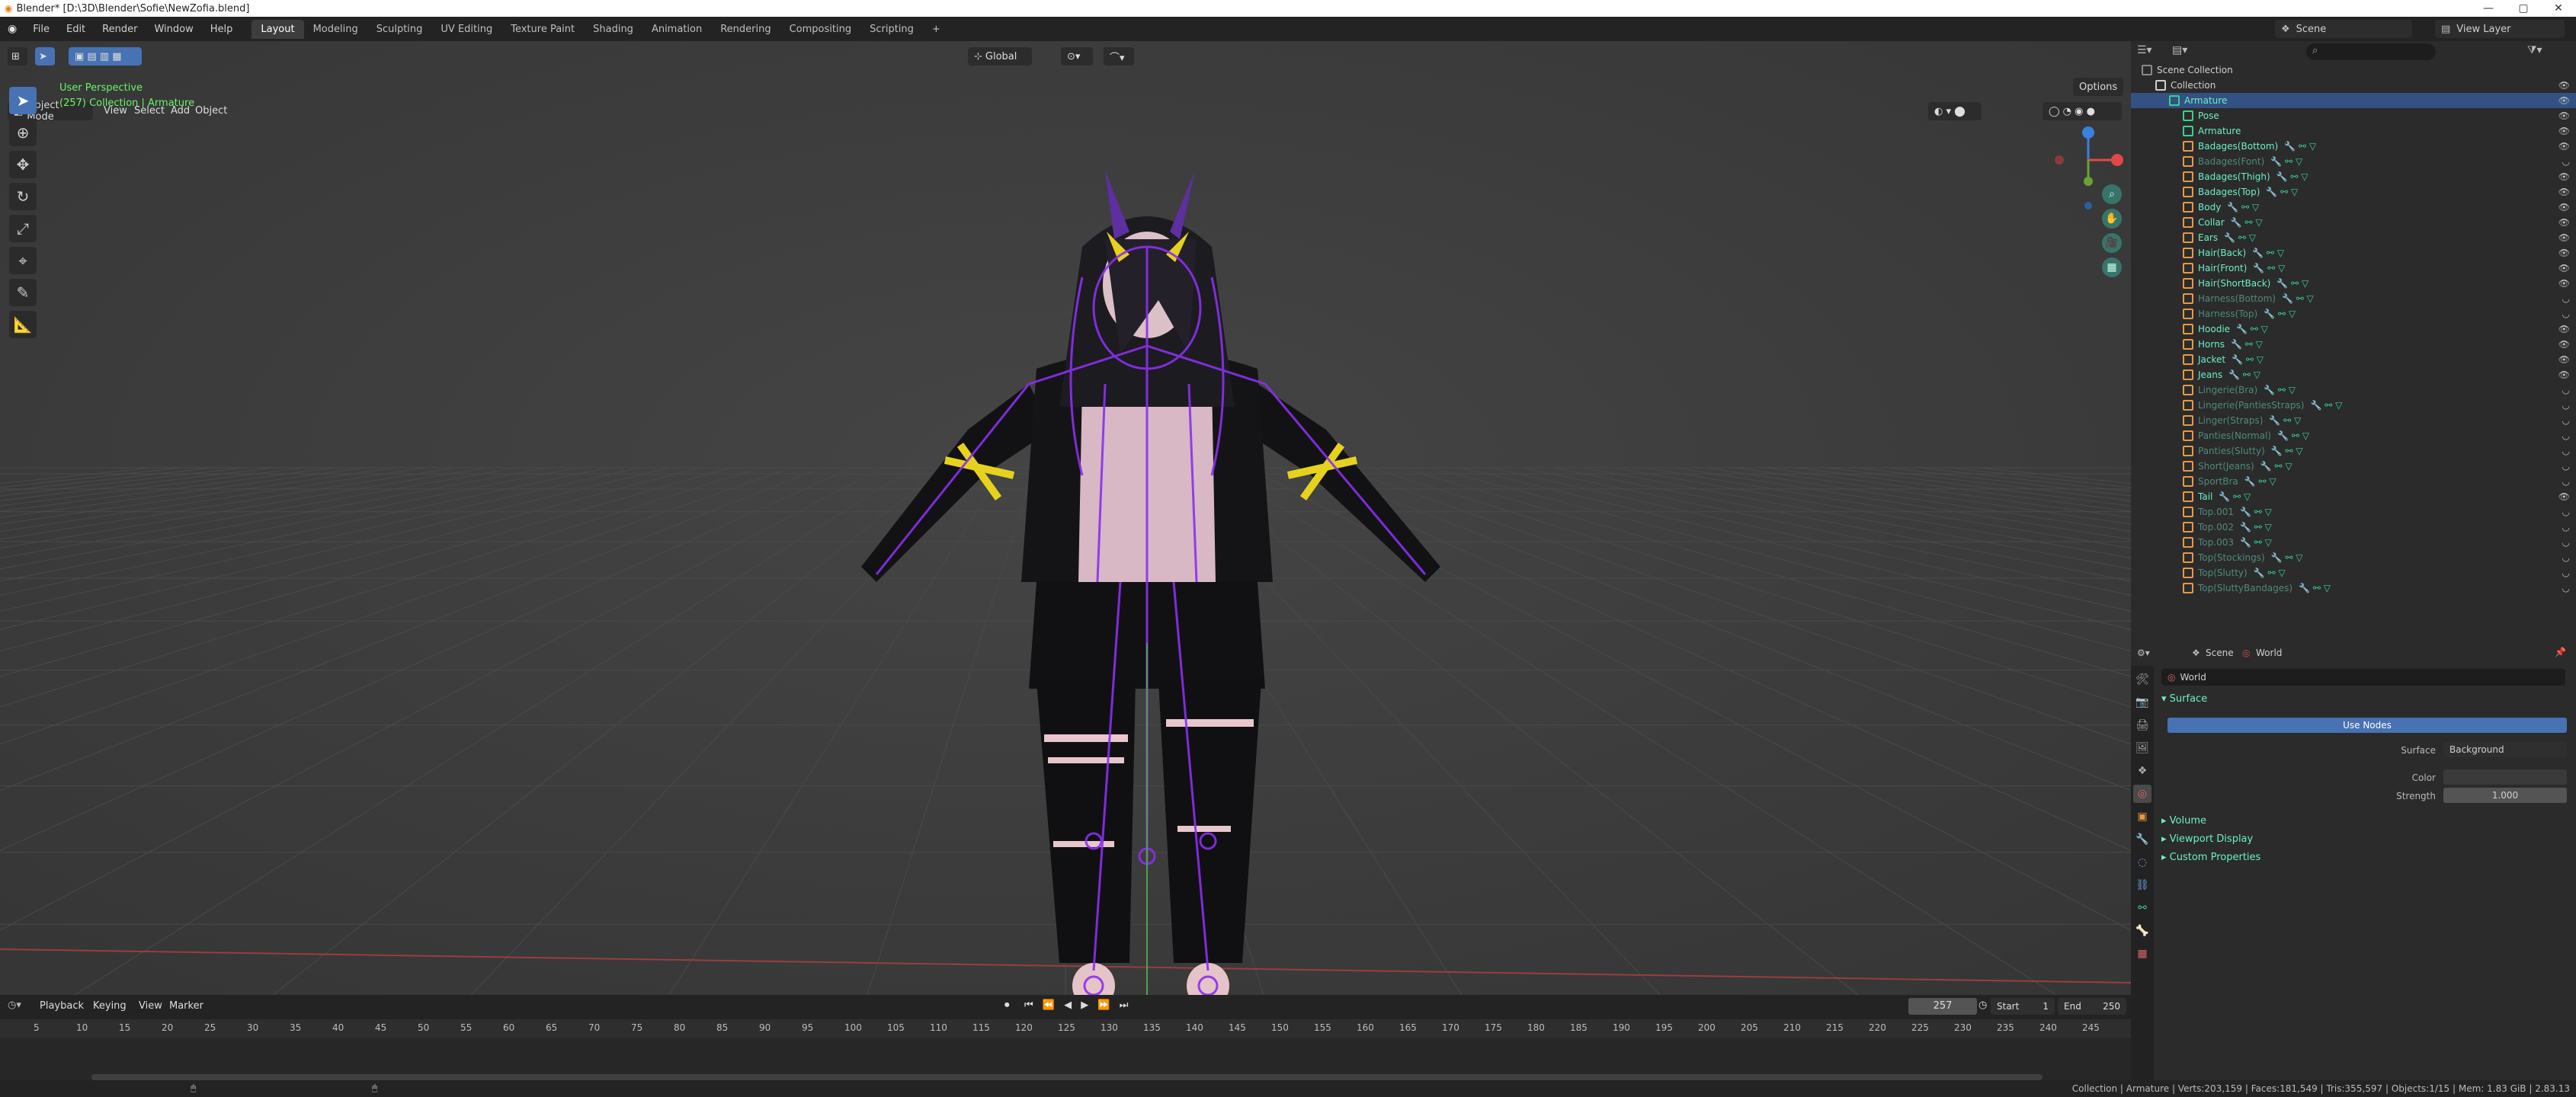 The height and width of the screenshot is (1097, 2576). Describe the element at coordinates (2210, 857) in the screenshot. I see `custom-properties-panel-header: ▸ Custom Properties` at that location.